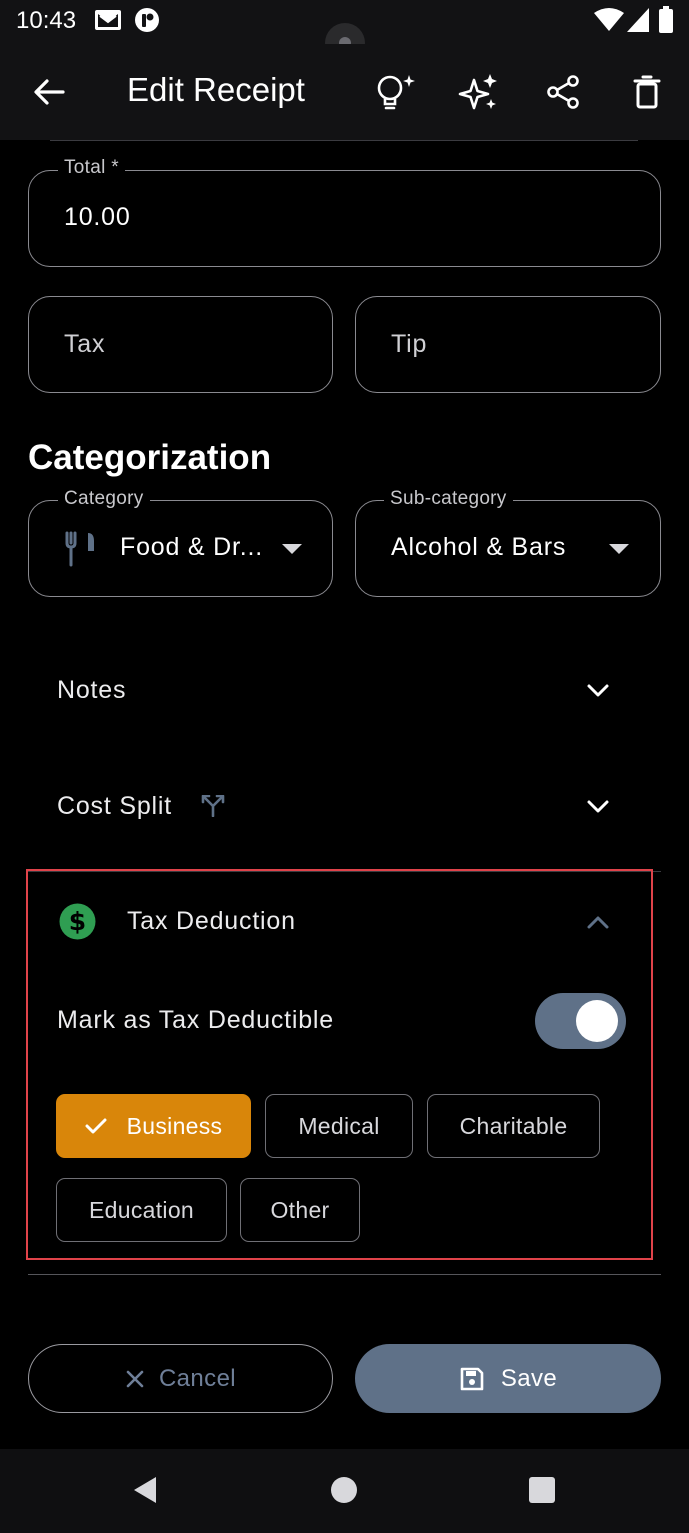 The width and height of the screenshot is (689, 1533). Describe the element at coordinates (97, 217) in the screenshot. I see `total-value: 10.00` at that location.